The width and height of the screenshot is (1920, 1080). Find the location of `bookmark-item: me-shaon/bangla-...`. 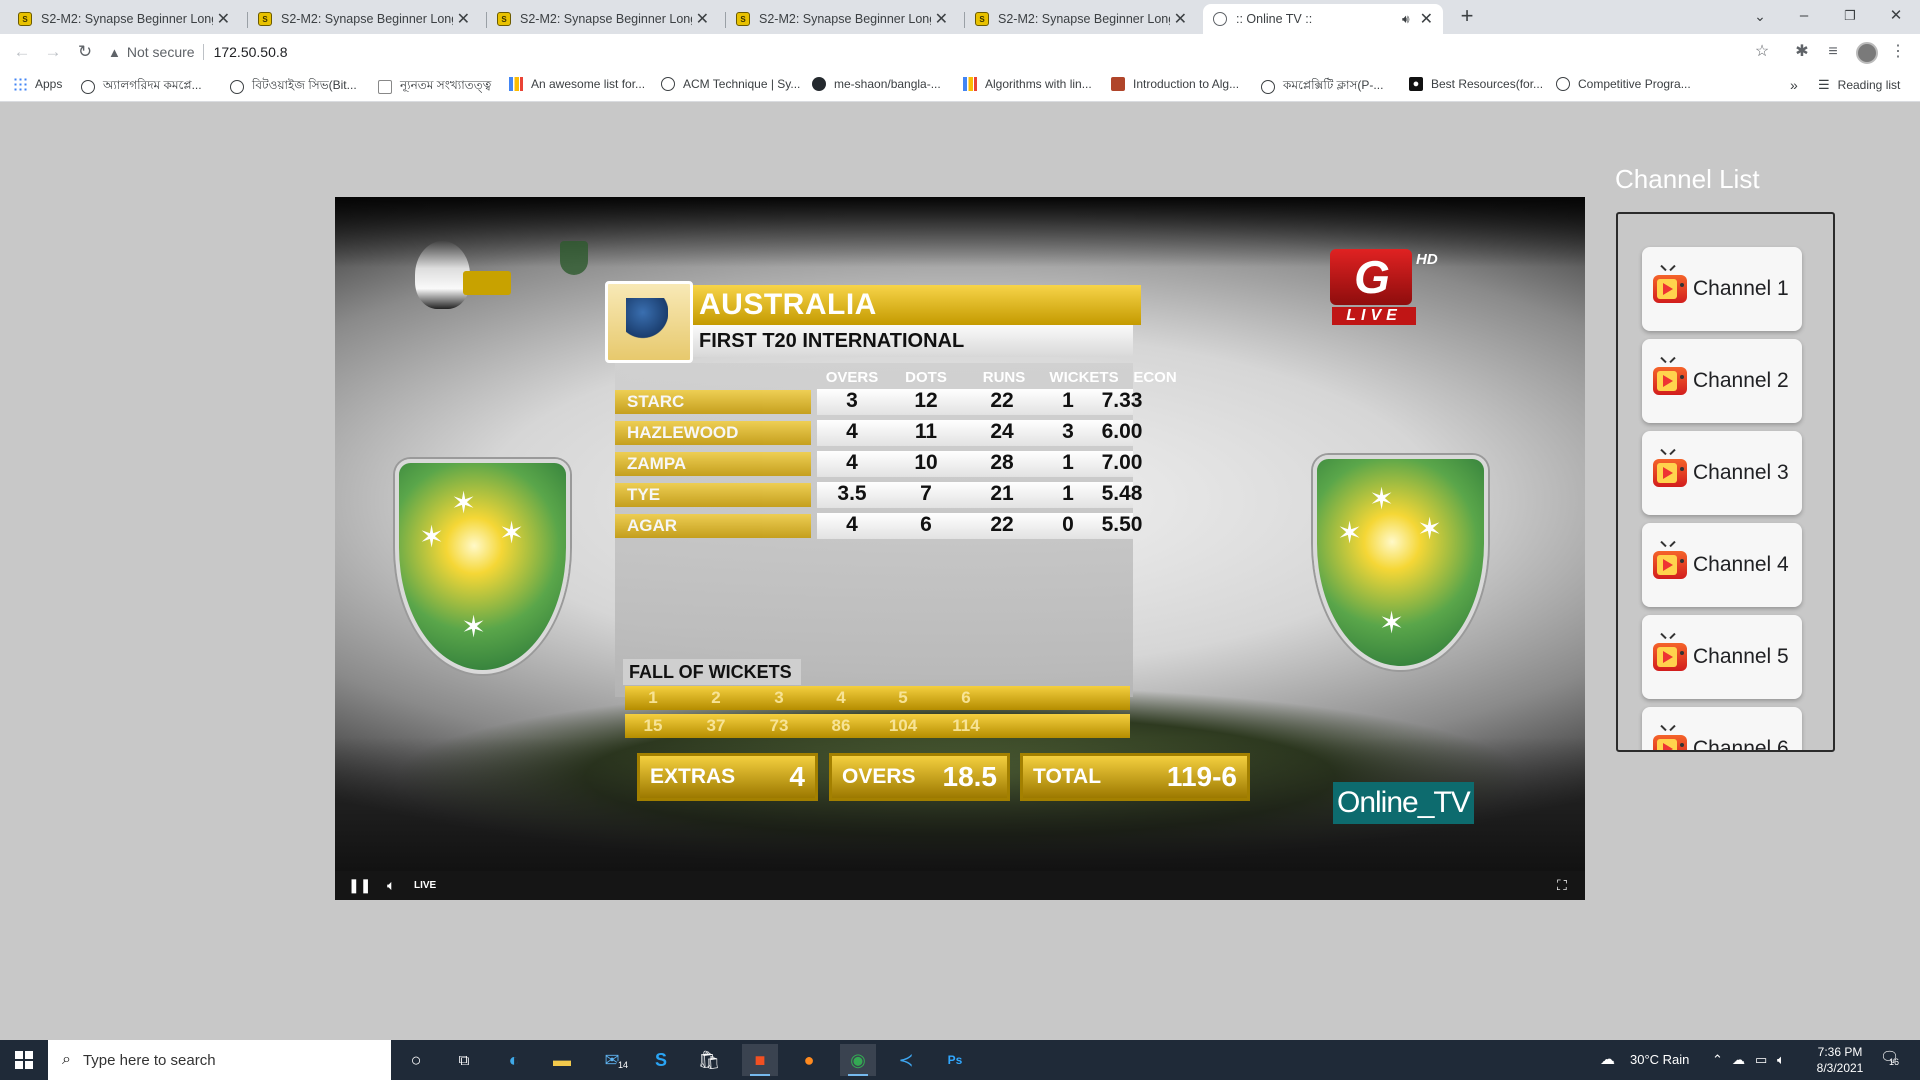

bookmark-item: me-shaon/bangla-... is located at coordinates (876, 84).